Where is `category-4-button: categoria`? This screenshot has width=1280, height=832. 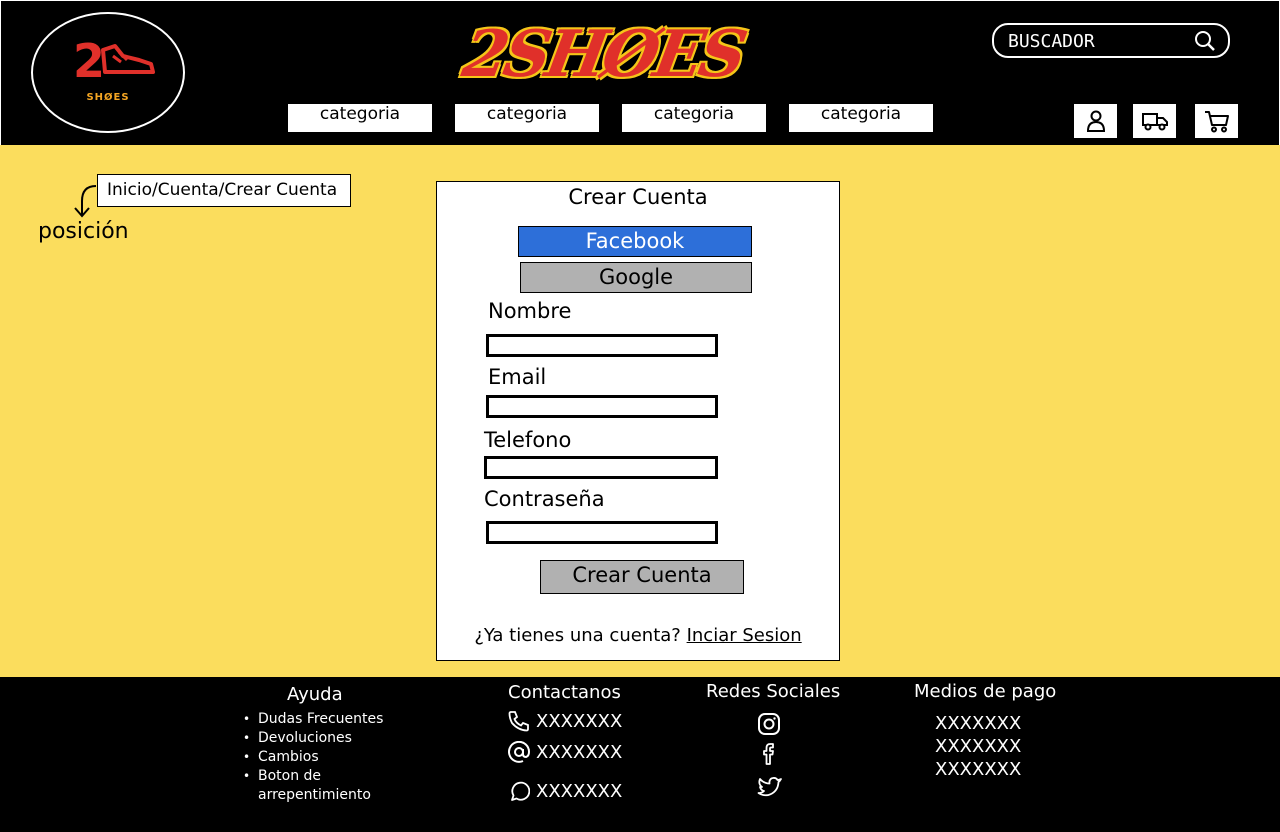 category-4-button: categoria is located at coordinates (861, 118).